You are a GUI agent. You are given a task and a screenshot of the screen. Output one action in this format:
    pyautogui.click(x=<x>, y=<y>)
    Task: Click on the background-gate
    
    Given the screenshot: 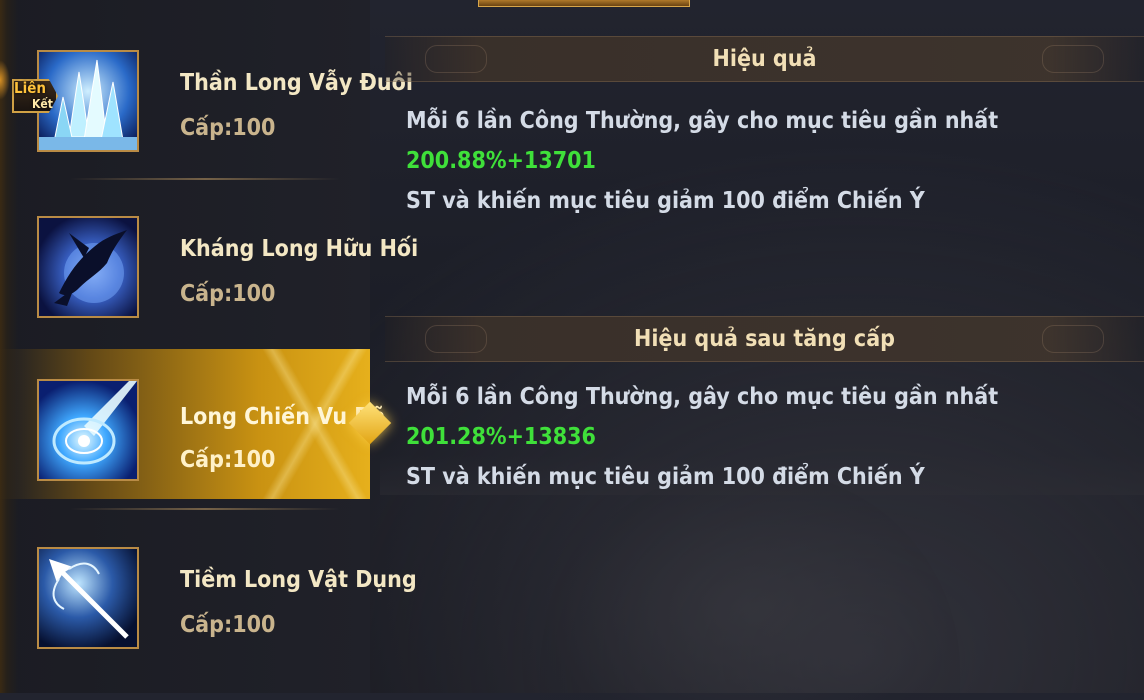 What is the action you would take?
    pyautogui.click(x=750, y=585)
    